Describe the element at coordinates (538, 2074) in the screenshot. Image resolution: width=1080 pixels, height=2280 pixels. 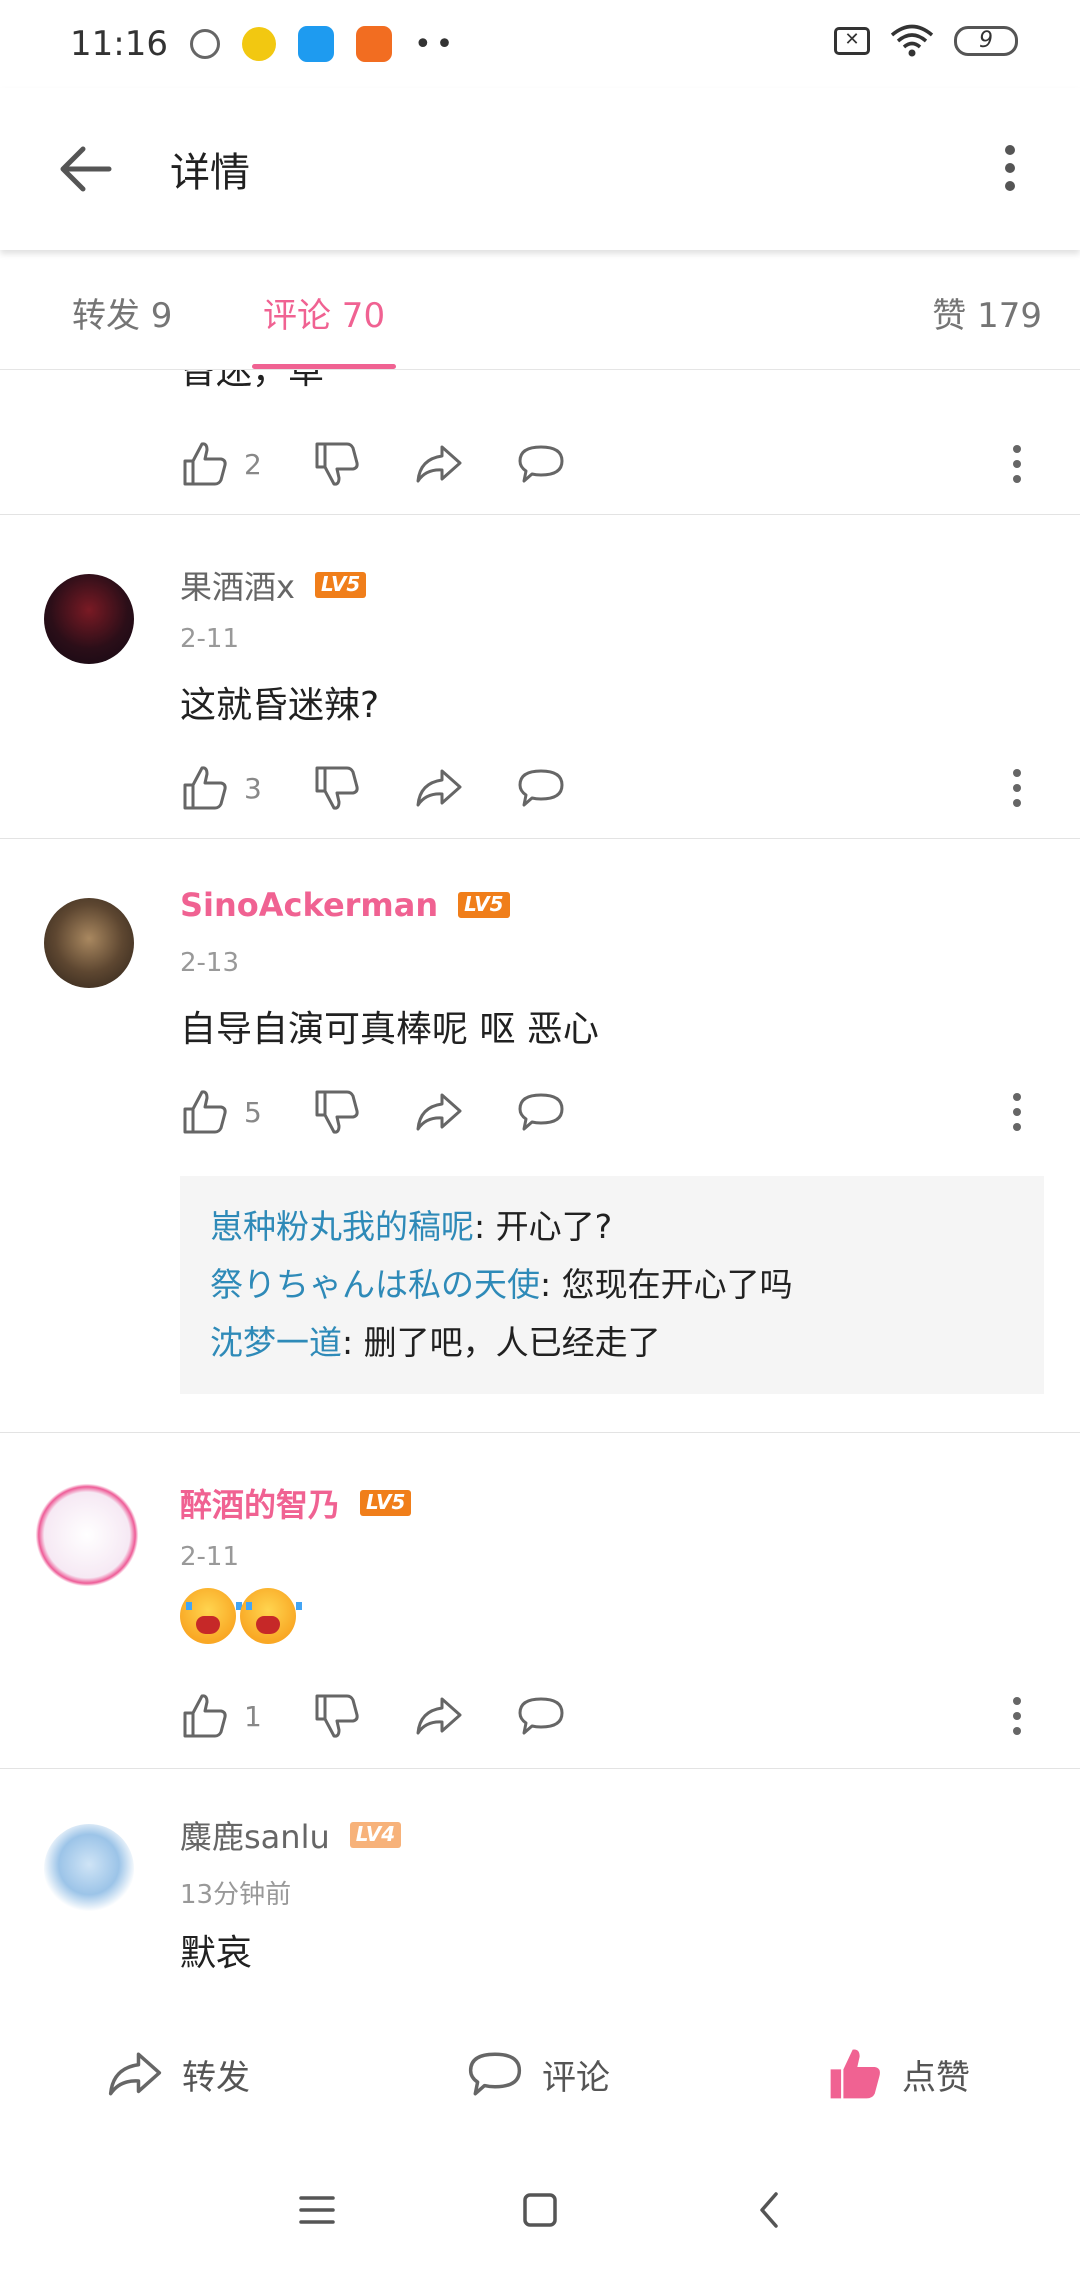
I see `comment-button: 评论` at that location.